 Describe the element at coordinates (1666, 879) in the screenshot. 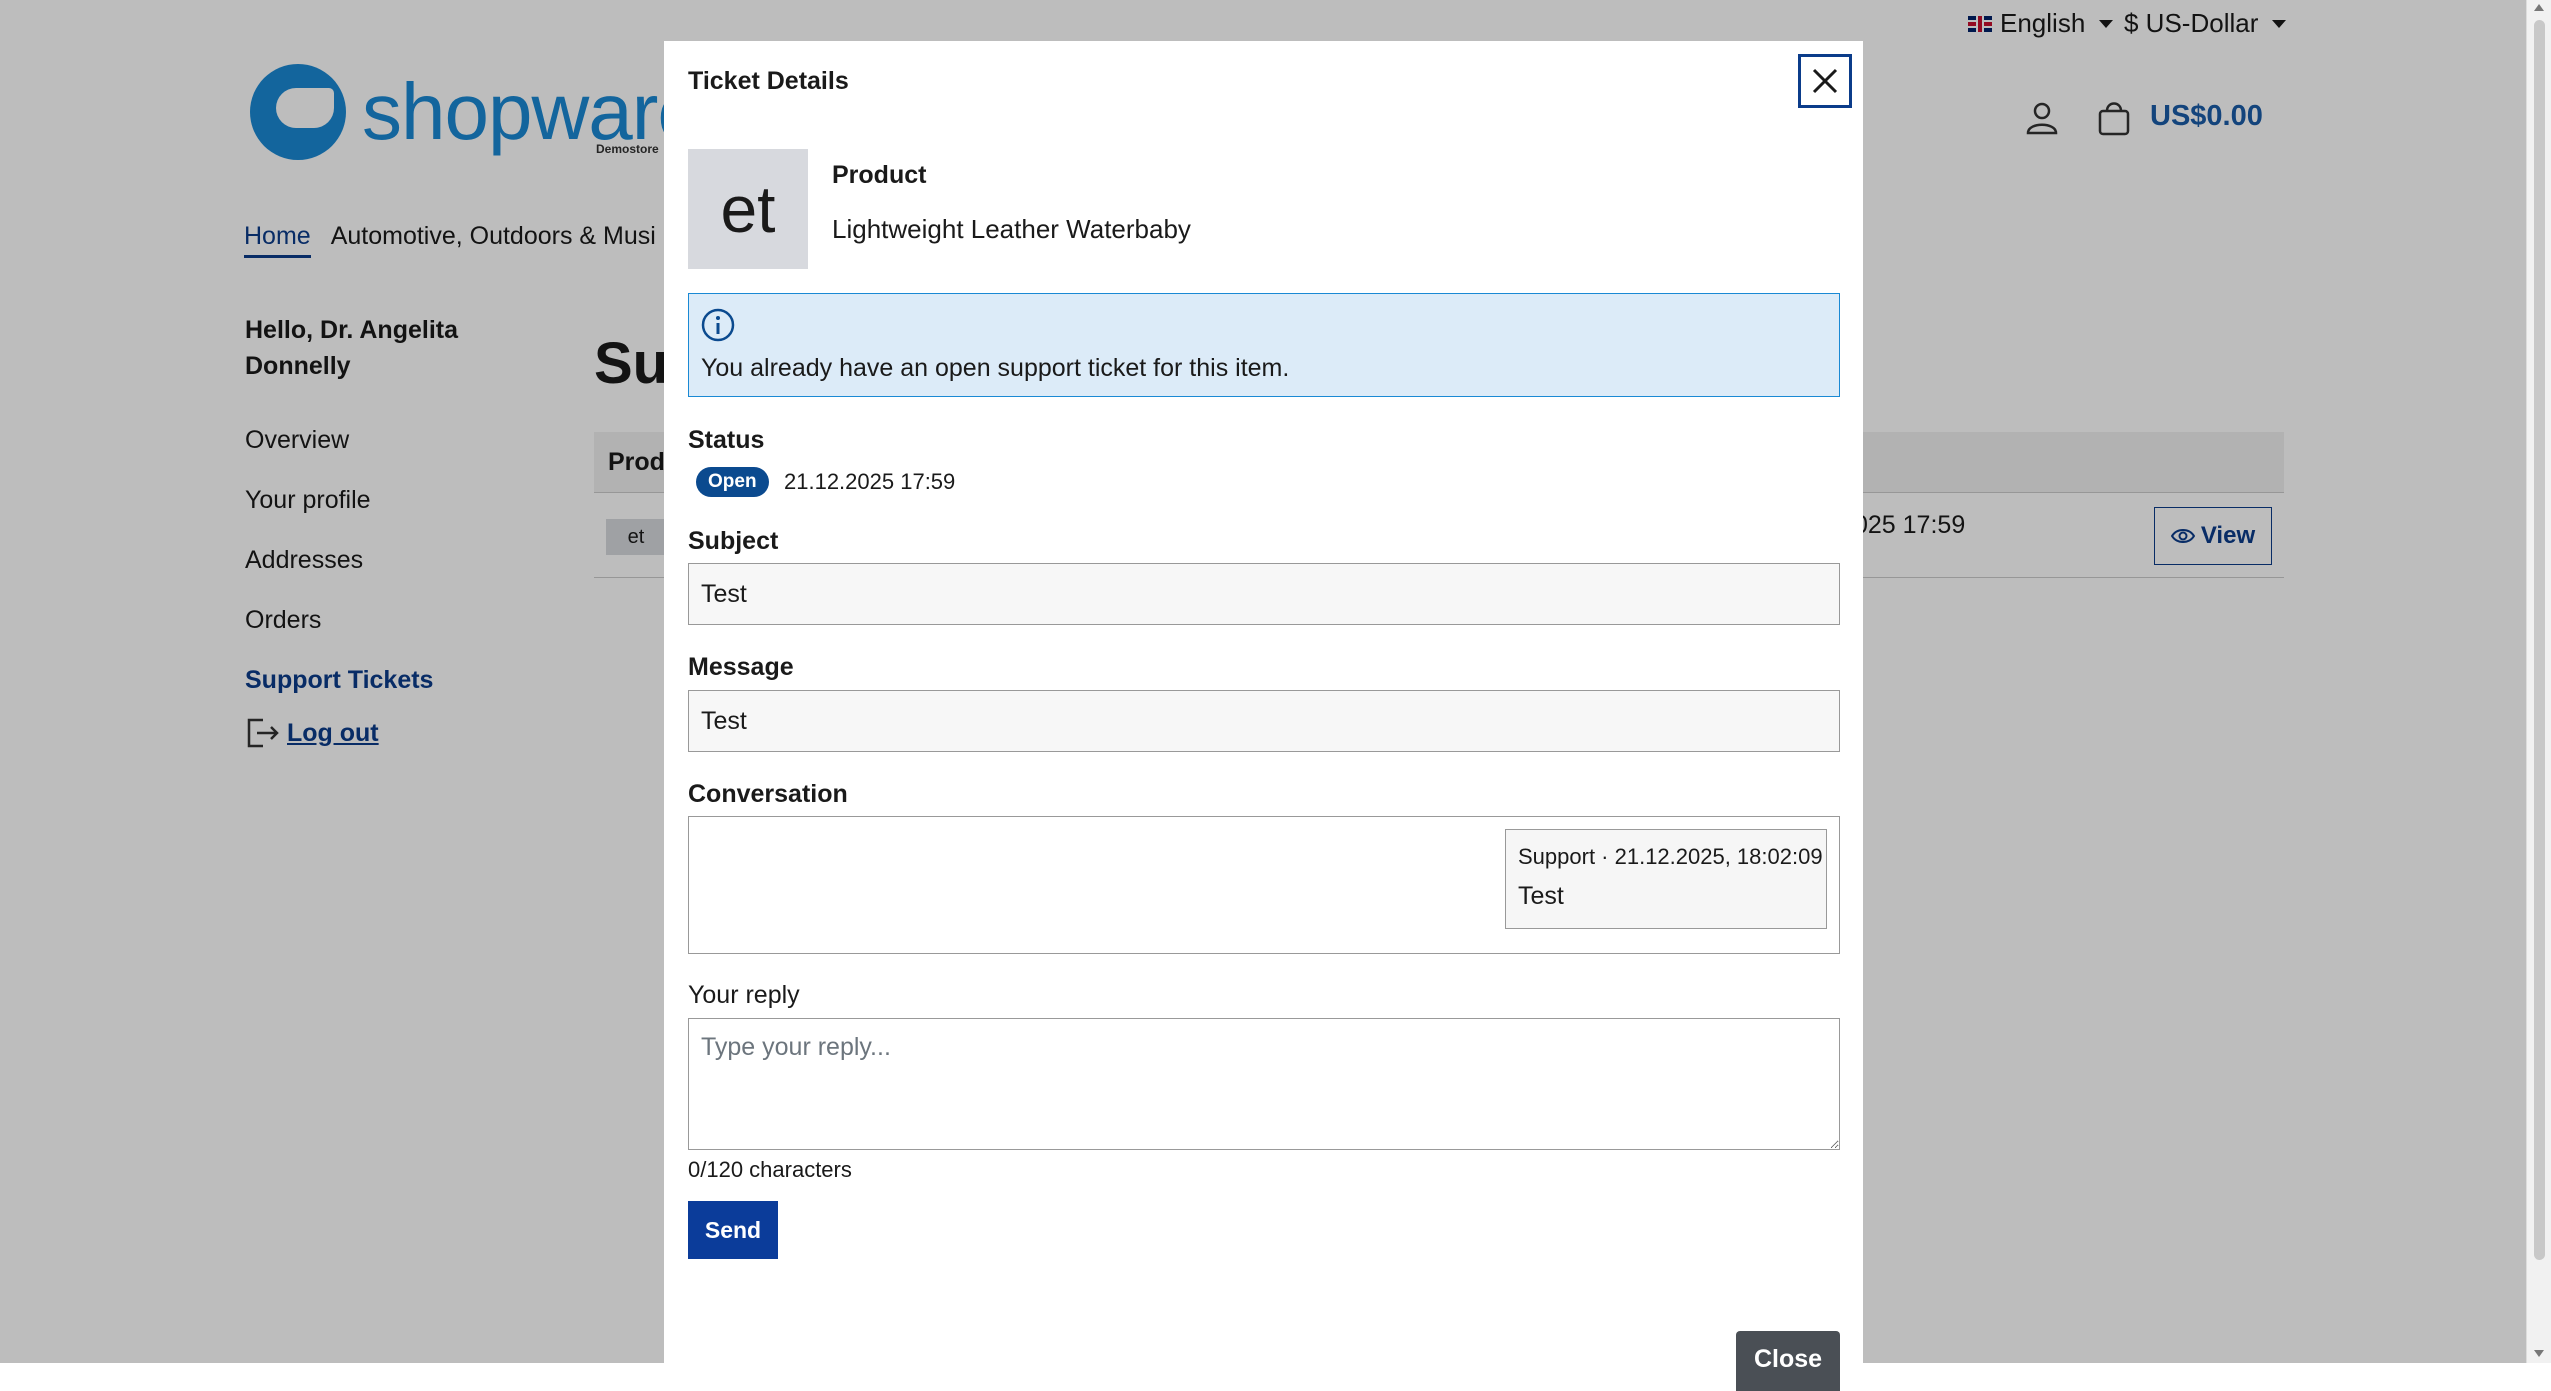

I see `conversation-message: Support · 21.12.2025, 18:02:09 Test` at that location.